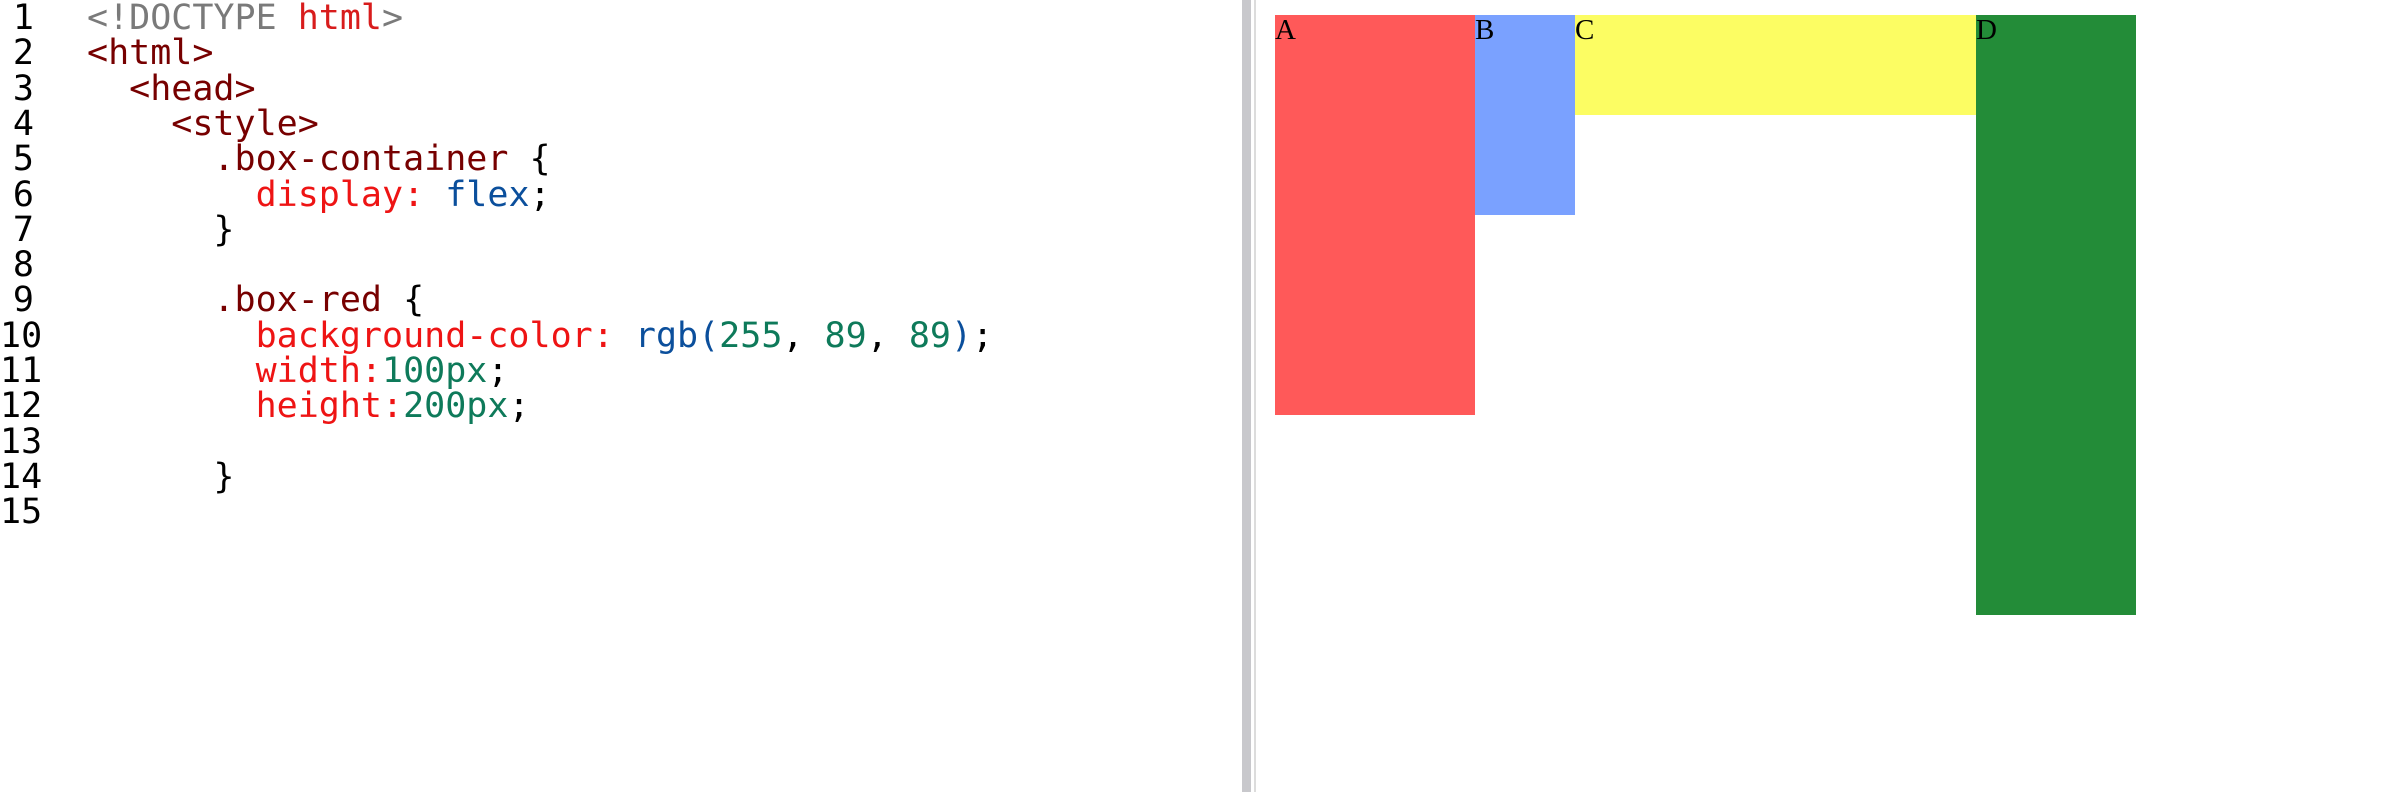 This screenshot has width=2392, height=792. What do you see at coordinates (1255, 396) in the screenshot?
I see `splitter-divider` at bounding box center [1255, 396].